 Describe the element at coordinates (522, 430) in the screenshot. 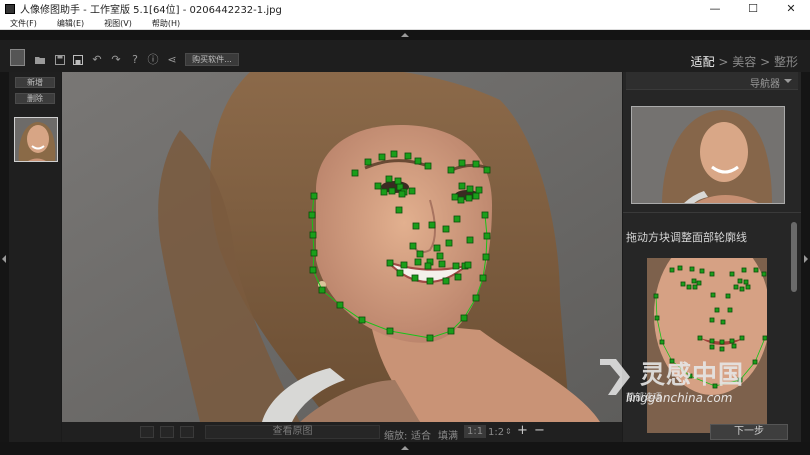

I see `zoom-in-button: +` at that location.